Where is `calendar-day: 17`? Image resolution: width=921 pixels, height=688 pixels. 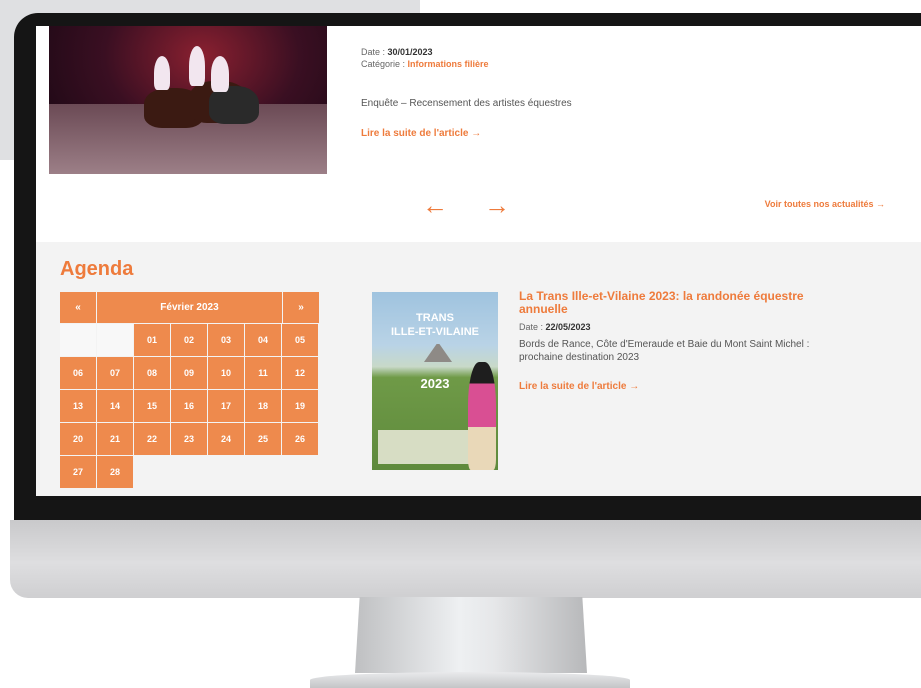
calendar-day: 17 is located at coordinates (226, 406).